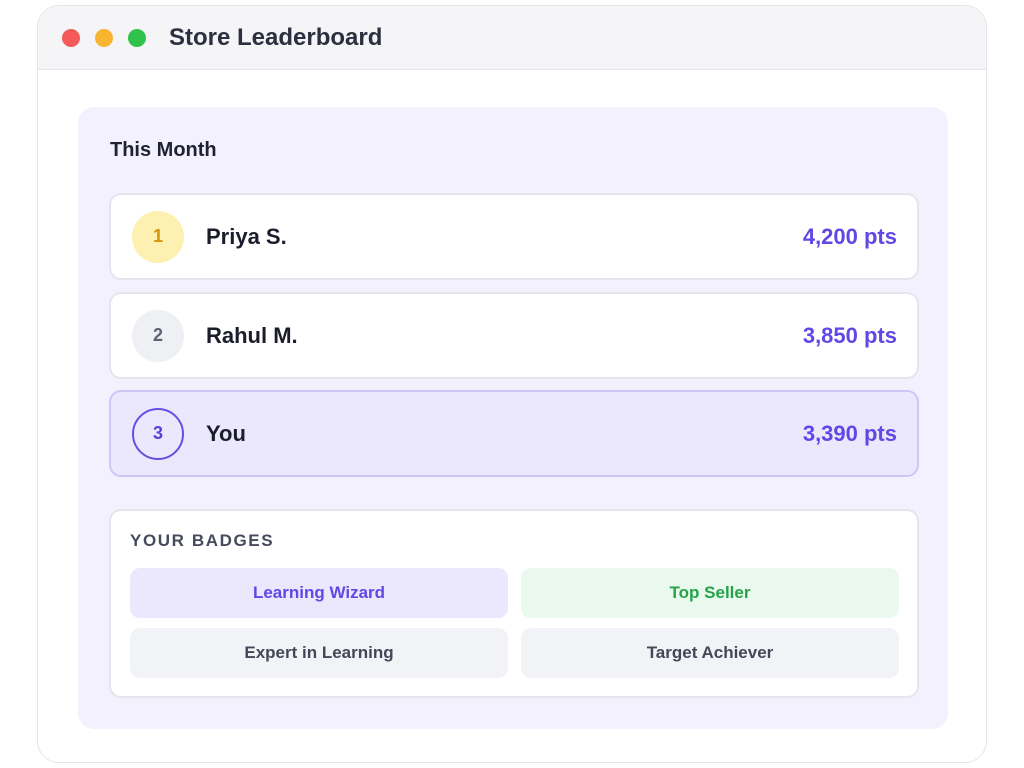 The width and height of the screenshot is (1024, 768). What do you see at coordinates (71, 37) in the screenshot?
I see `close-window-button` at bounding box center [71, 37].